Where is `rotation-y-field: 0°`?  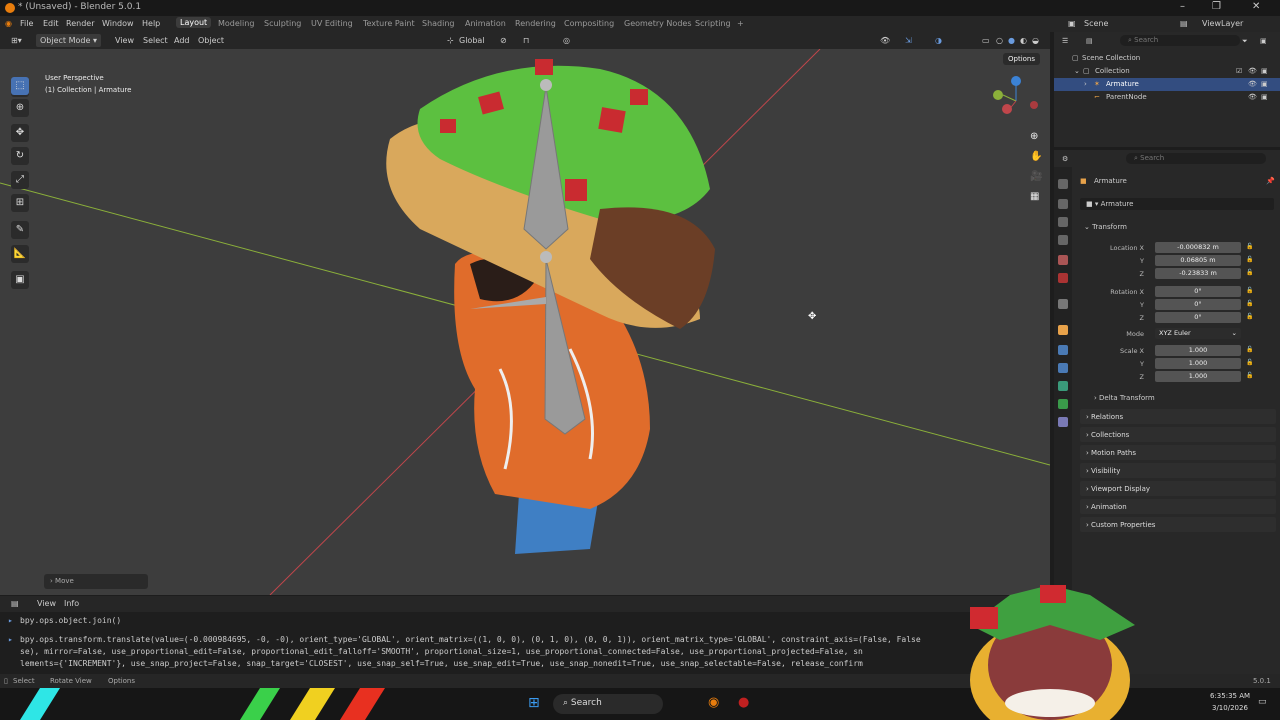 rotation-y-field: 0° is located at coordinates (1198, 304).